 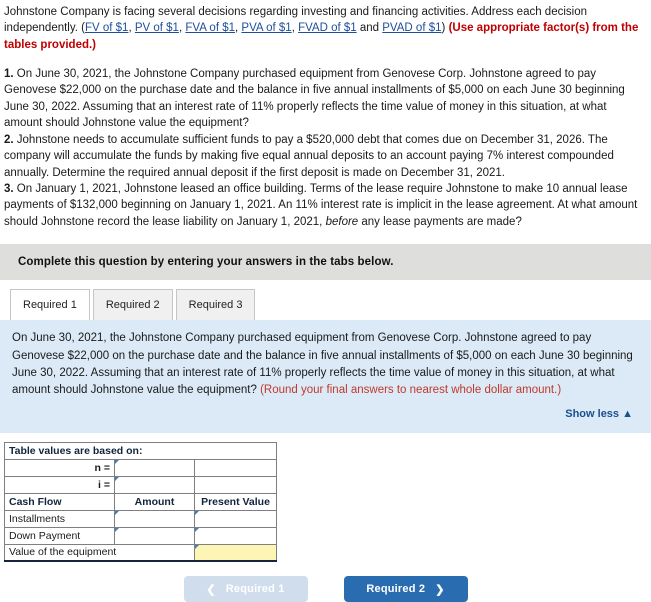 I want to click on down-payment-present-value-input, so click(x=235, y=535).